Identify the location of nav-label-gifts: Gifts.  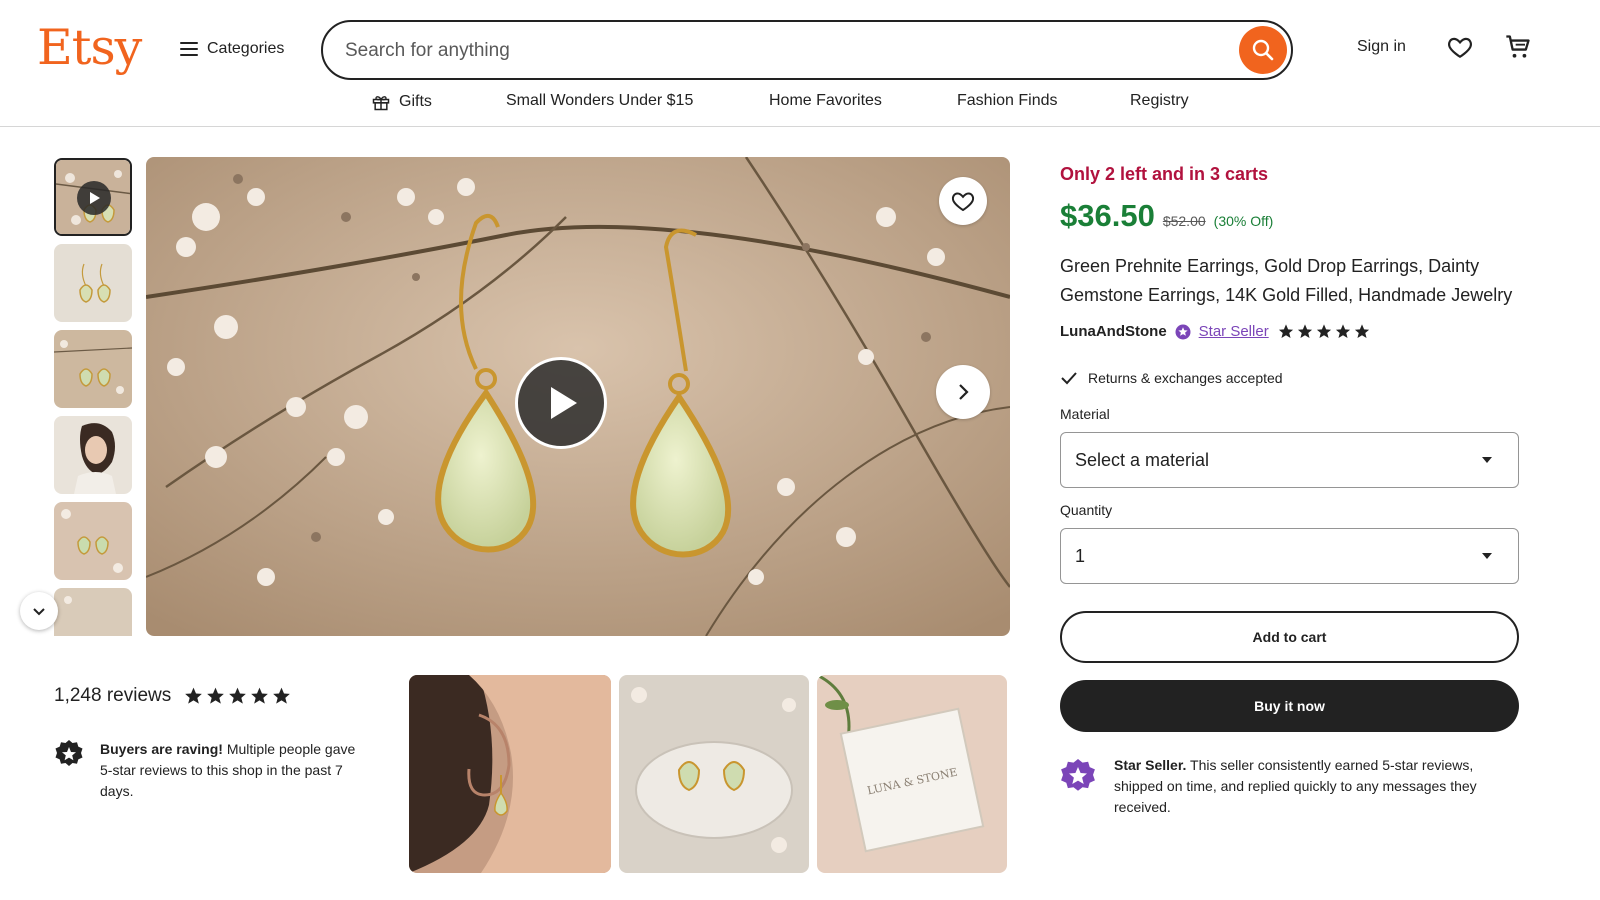
(415, 101).